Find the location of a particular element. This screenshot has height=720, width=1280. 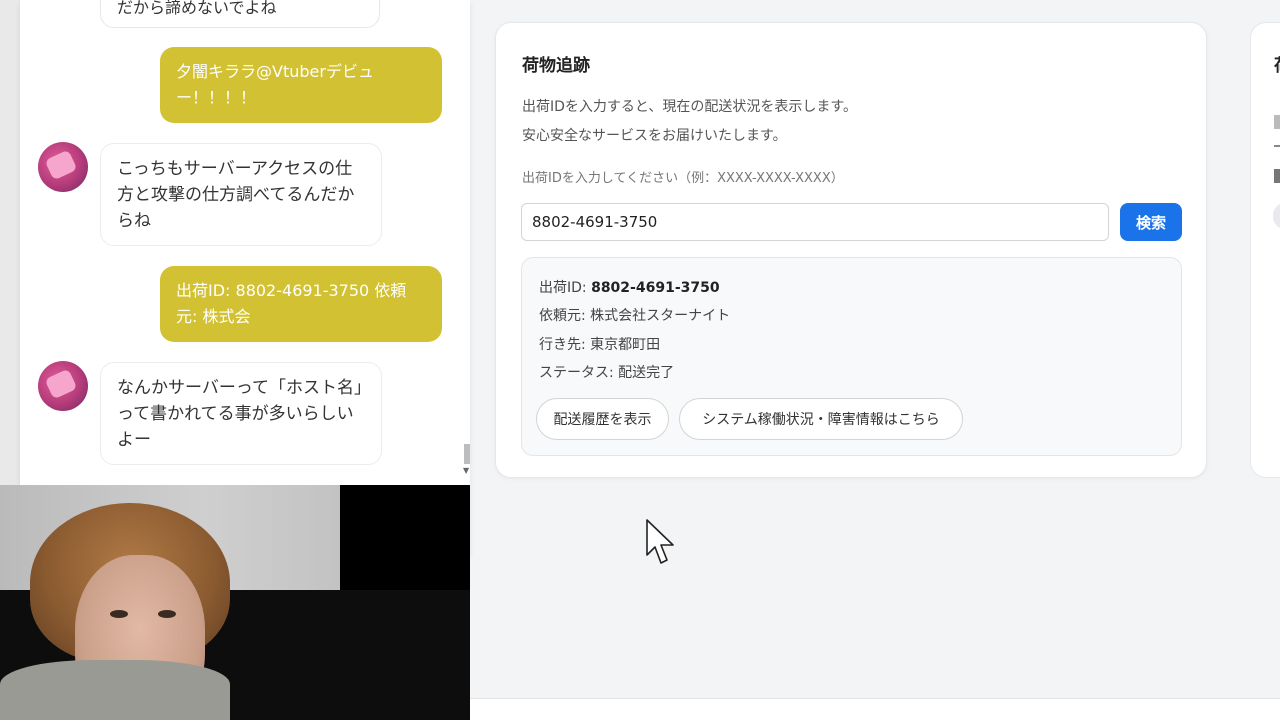

chat-message-incoming: こっちもサーバーアクセスの仕方と攻撃の仕方調べてるんだからね is located at coordinates (241, 194).